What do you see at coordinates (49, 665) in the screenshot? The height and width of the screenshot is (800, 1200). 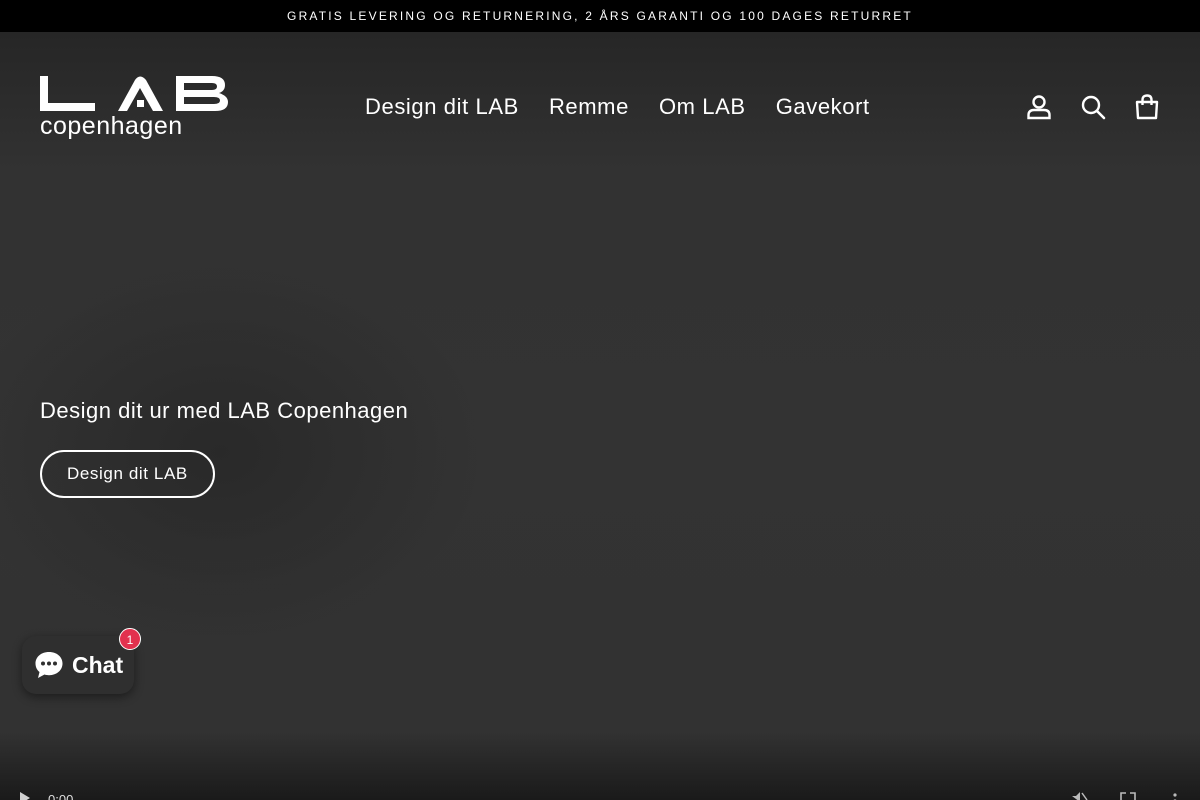 I see `chat-bubble-icon` at bounding box center [49, 665].